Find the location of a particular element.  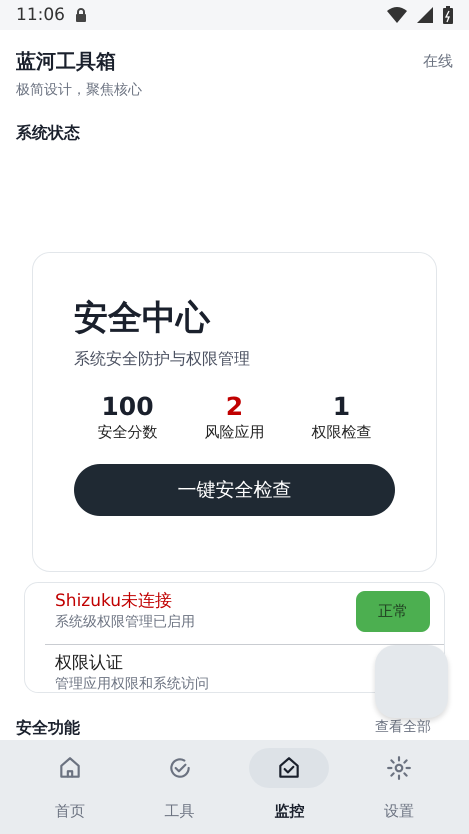

status-subtitle: 管理应用权限和系统访问 is located at coordinates (132, 684).